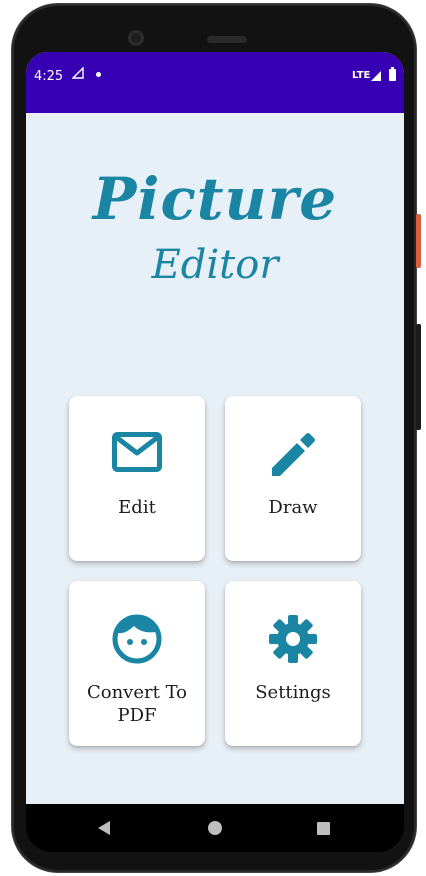  What do you see at coordinates (215, 199) in the screenshot?
I see `app-title: Picture` at bounding box center [215, 199].